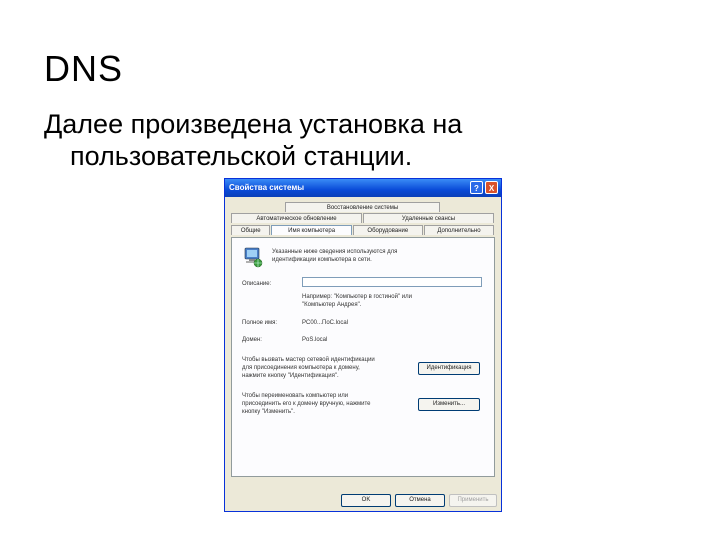 The width and height of the screenshot is (720, 540). What do you see at coordinates (290, 376) in the screenshot?
I see `wizard-text-line-3: нажмите кнопку "Идентификация".` at bounding box center [290, 376].